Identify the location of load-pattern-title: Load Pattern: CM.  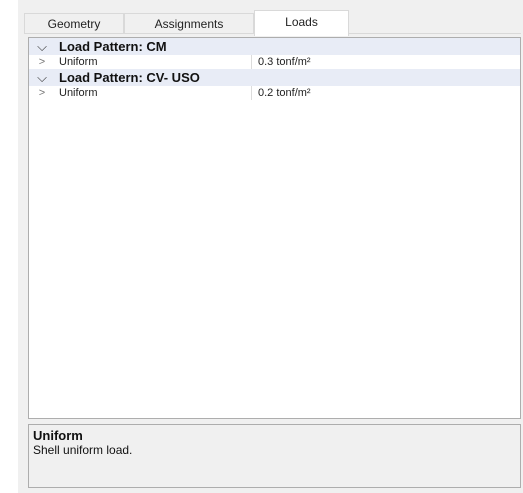
(113, 46).